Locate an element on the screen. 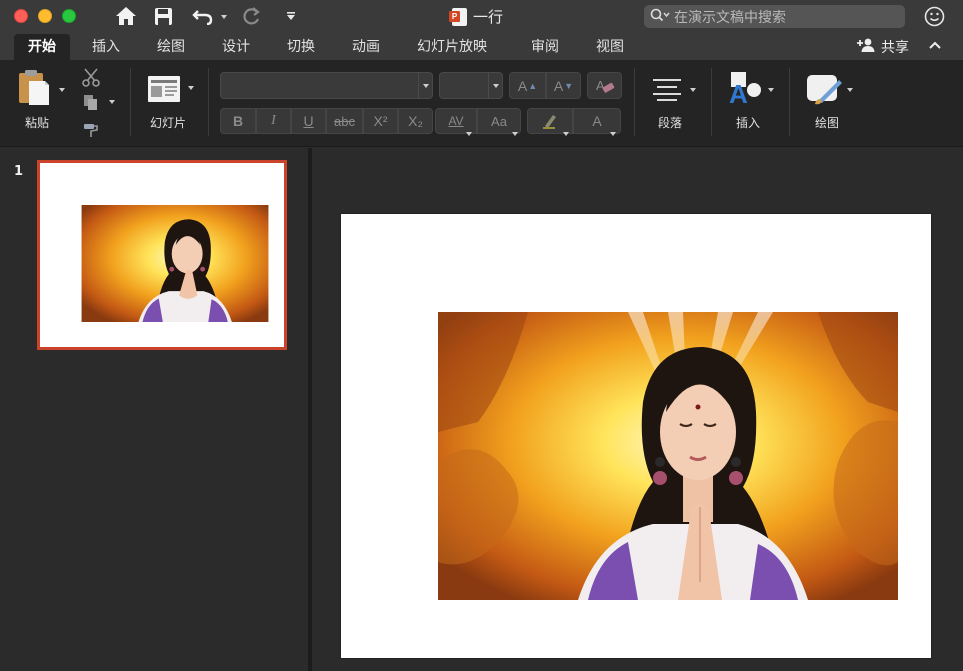 The height and width of the screenshot is (671, 963). document-title: 一行 is located at coordinates (488, 17).